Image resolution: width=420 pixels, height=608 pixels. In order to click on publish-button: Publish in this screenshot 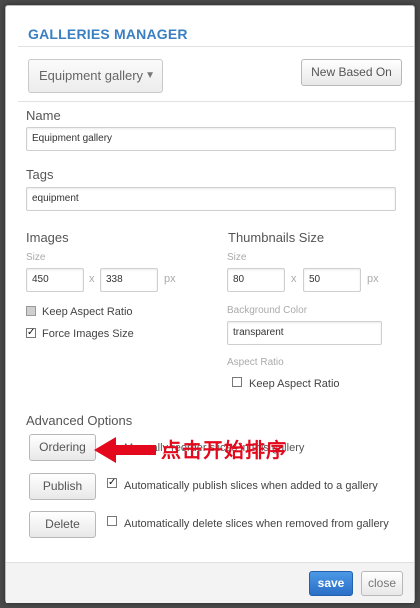, I will do `click(62, 486)`.